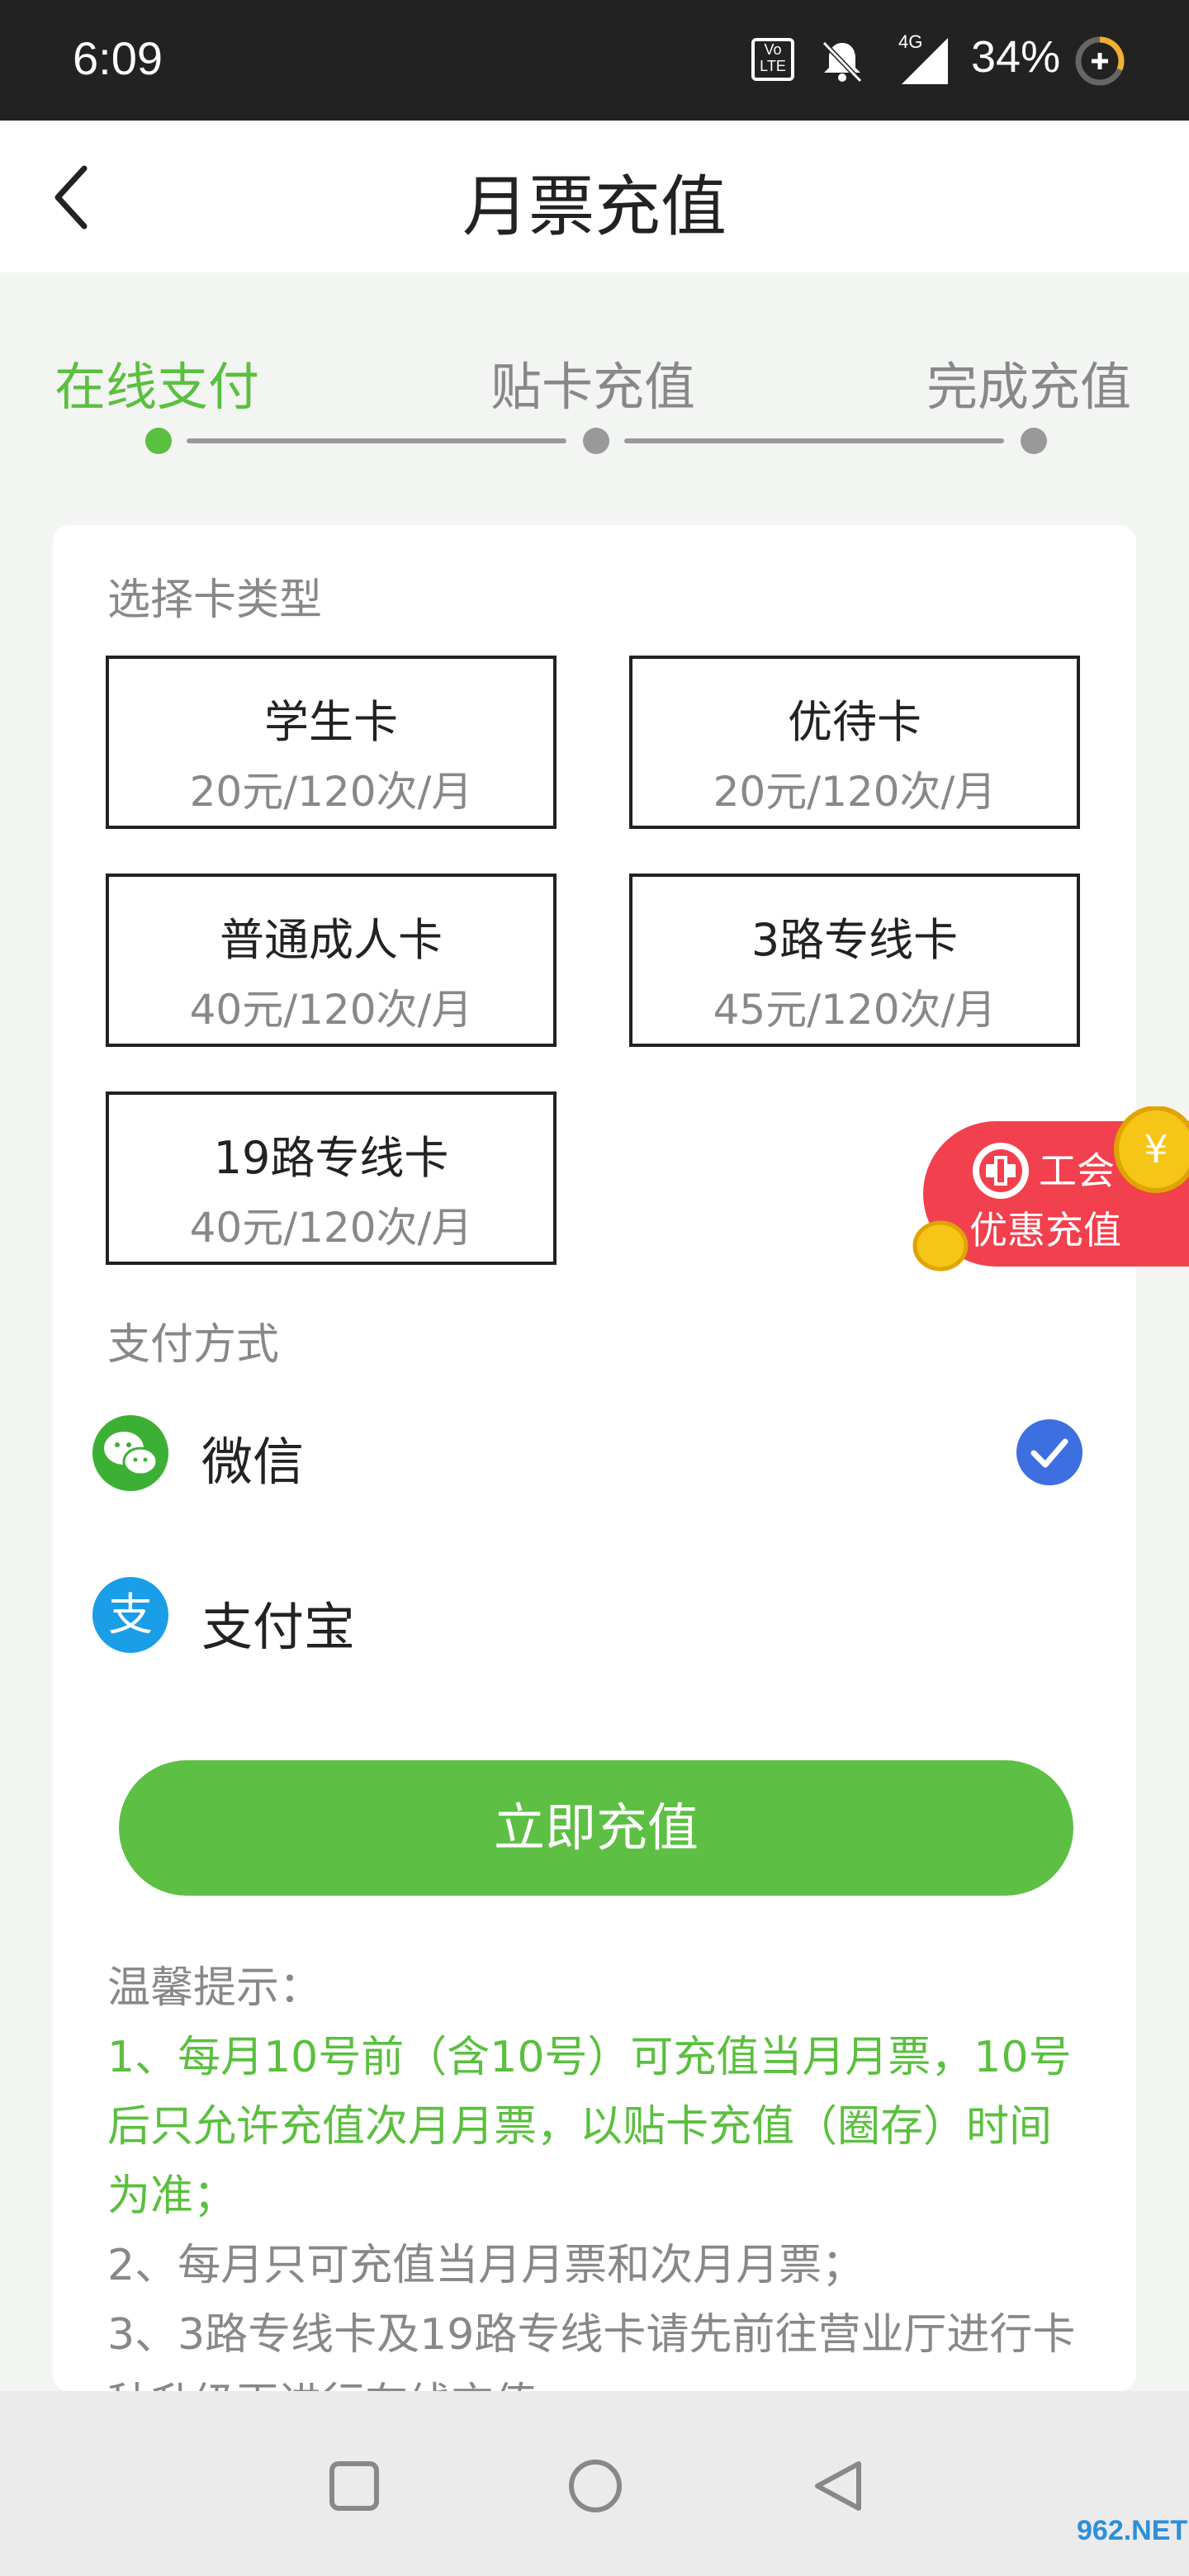 The image size is (1189, 2576). I want to click on alipay-icon: 支, so click(130, 1615).